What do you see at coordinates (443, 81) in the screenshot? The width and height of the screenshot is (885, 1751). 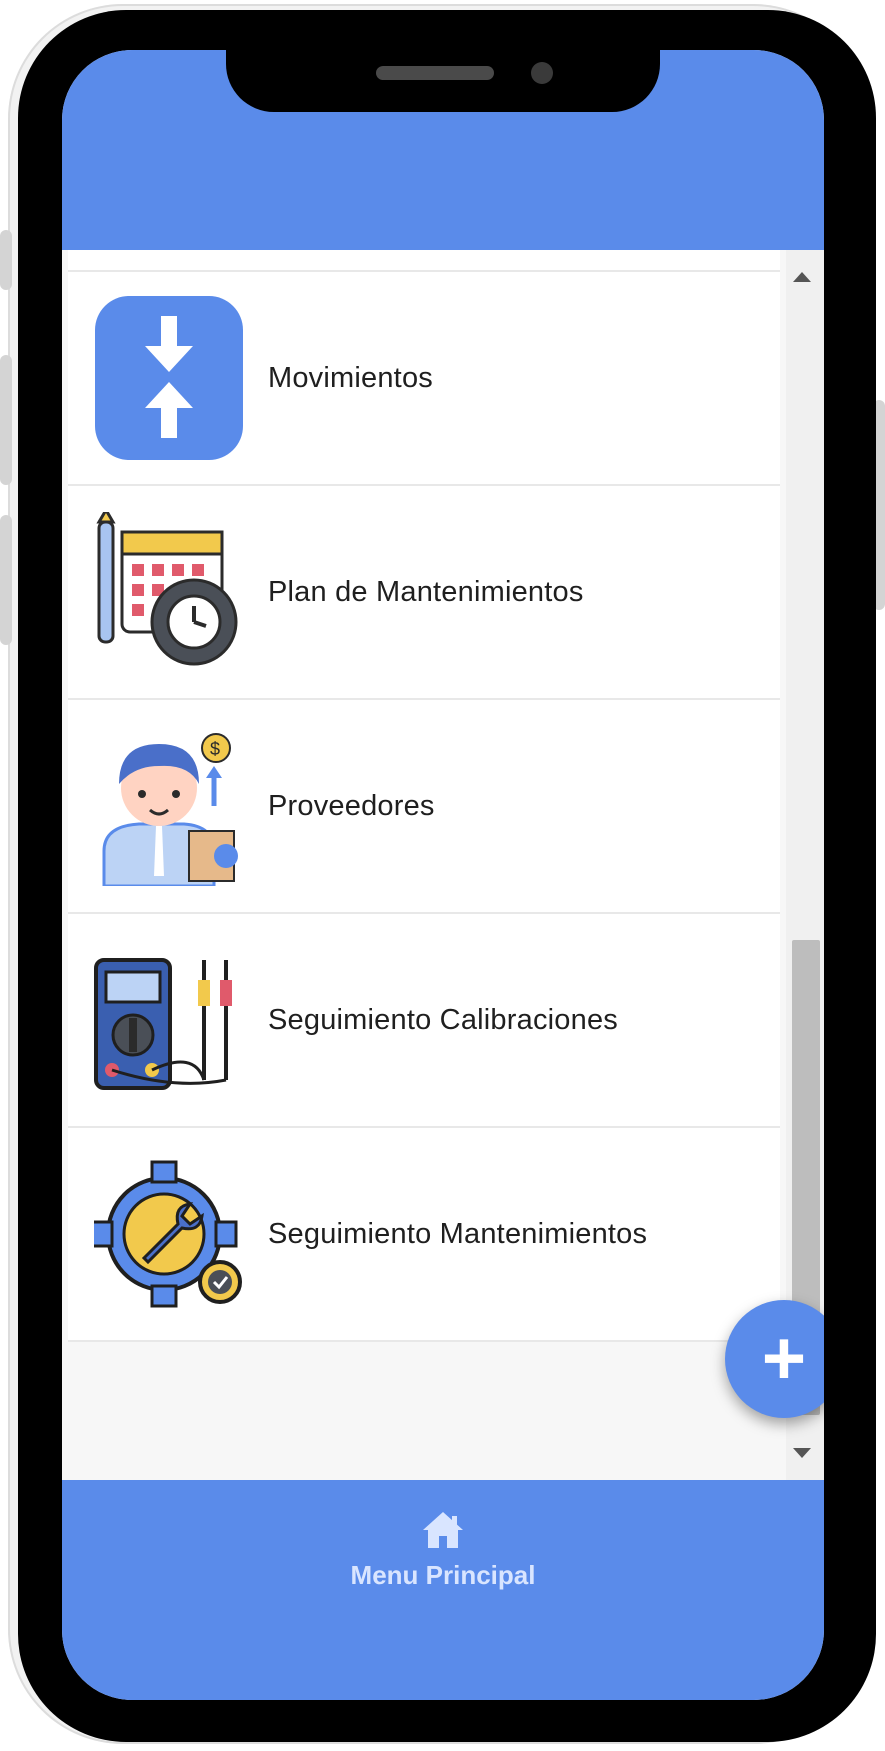 I see `phone-notch` at bounding box center [443, 81].